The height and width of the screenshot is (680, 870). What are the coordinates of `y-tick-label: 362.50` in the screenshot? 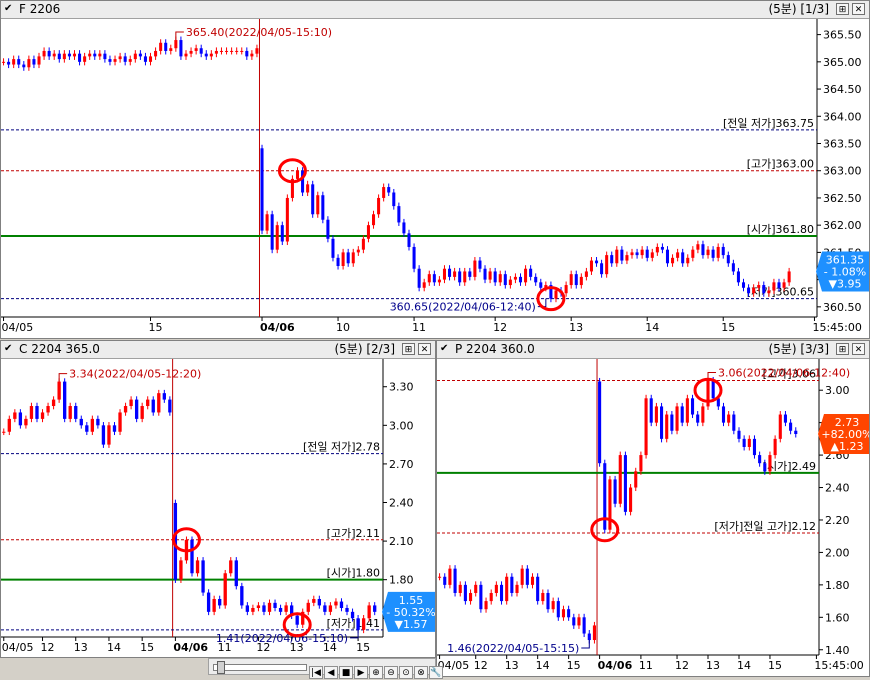 It's located at (842, 198).